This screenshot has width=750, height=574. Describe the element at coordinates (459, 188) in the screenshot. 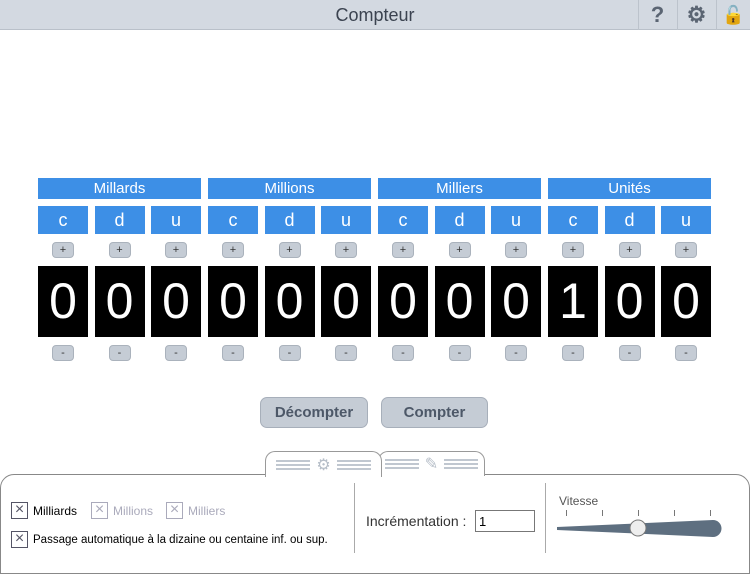

I see `group-header: Milliers` at that location.